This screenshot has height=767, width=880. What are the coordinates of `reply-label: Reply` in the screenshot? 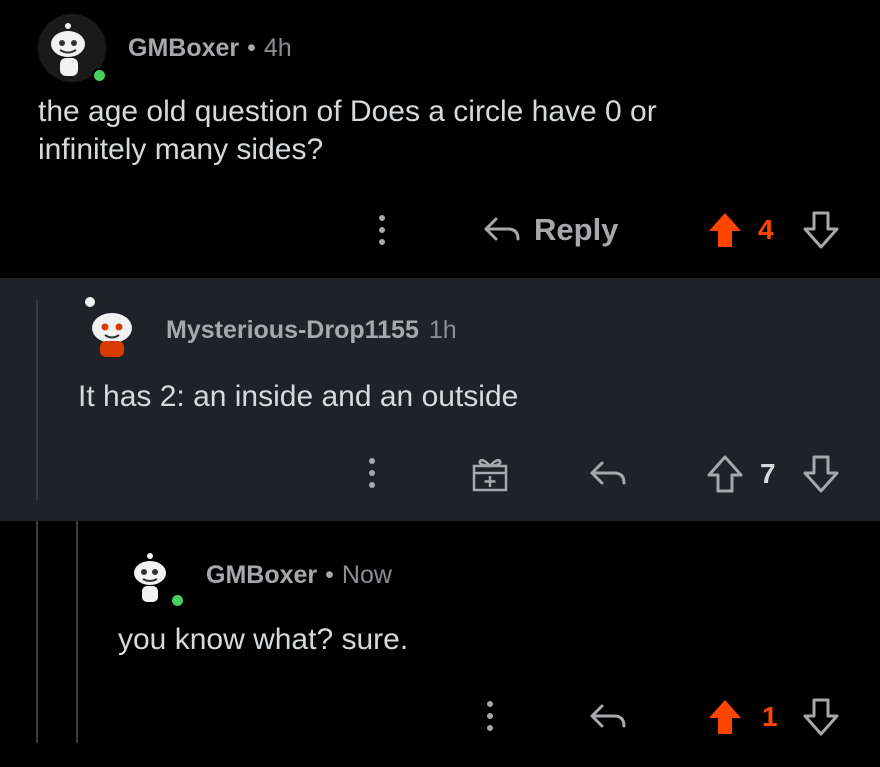 It's located at (576, 229).